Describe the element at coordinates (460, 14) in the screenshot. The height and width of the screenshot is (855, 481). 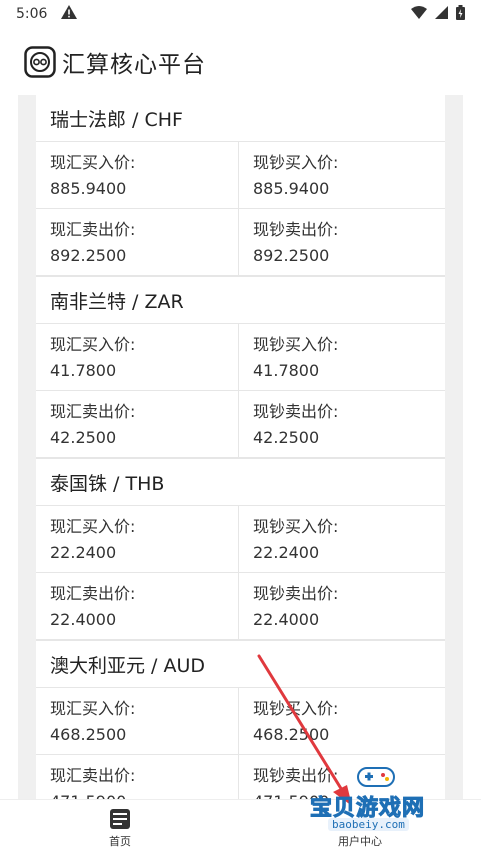
I see `battery-icon` at that location.